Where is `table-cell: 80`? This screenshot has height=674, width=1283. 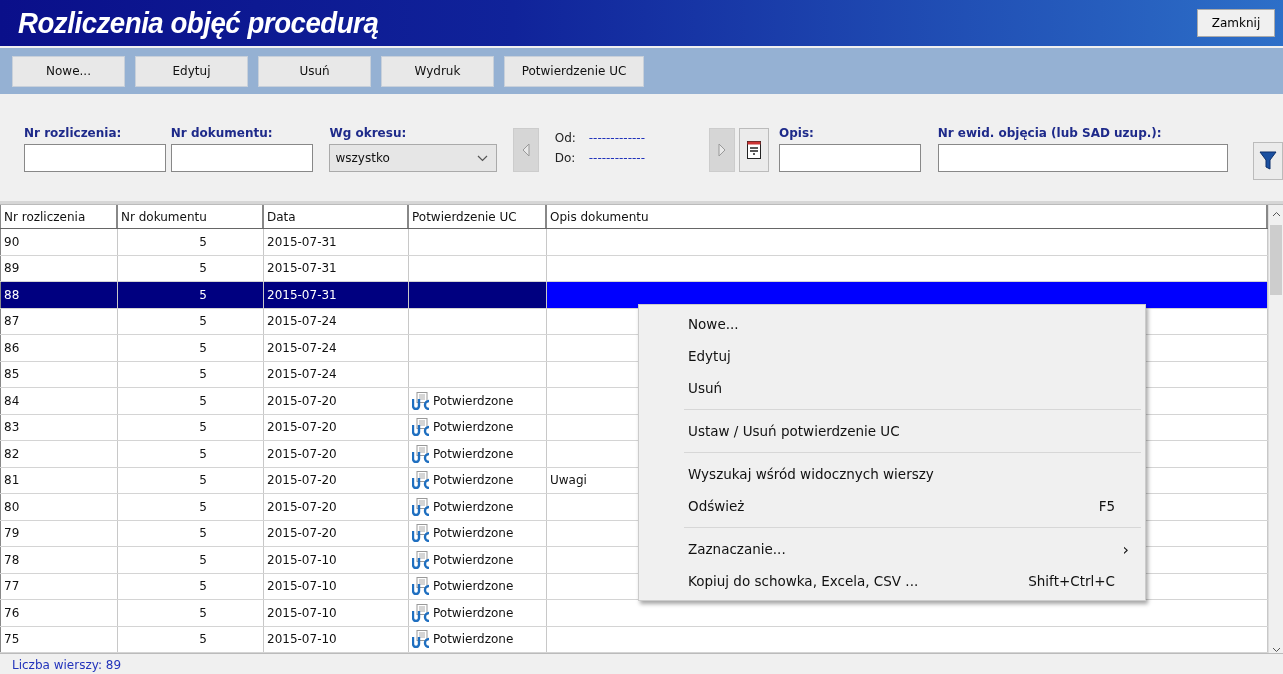
table-cell: 80 is located at coordinates (12, 506).